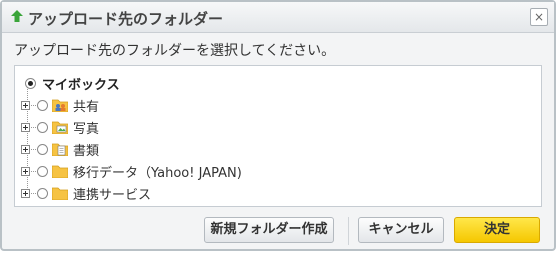 The width and height of the screenshot is (560, 257). I want to click on folder-label: 連携サービス, so click(112, 195).